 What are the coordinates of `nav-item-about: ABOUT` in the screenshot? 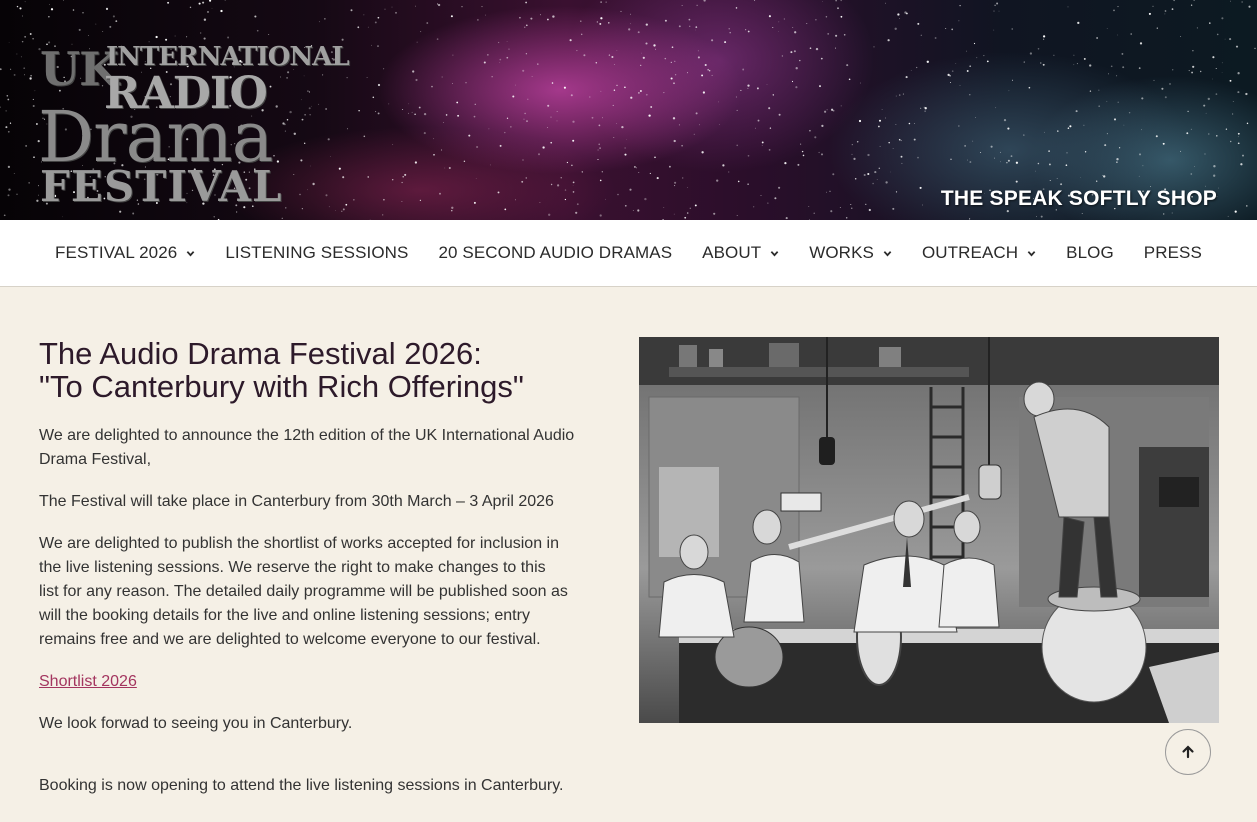 It's located at (740, 253).